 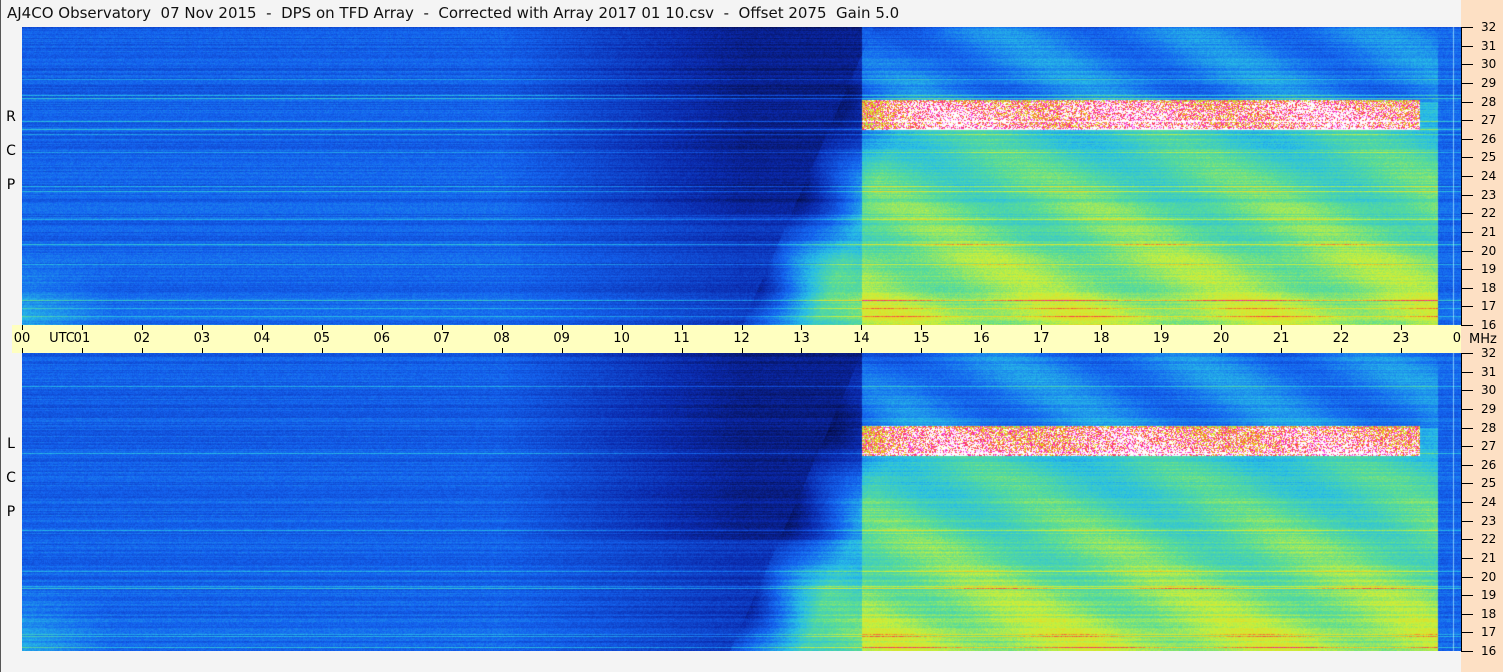 What do you see at coordinates (142, 338) in the screenshot?
I see `time-tick-label: 02` at bounding box center [142, 338].